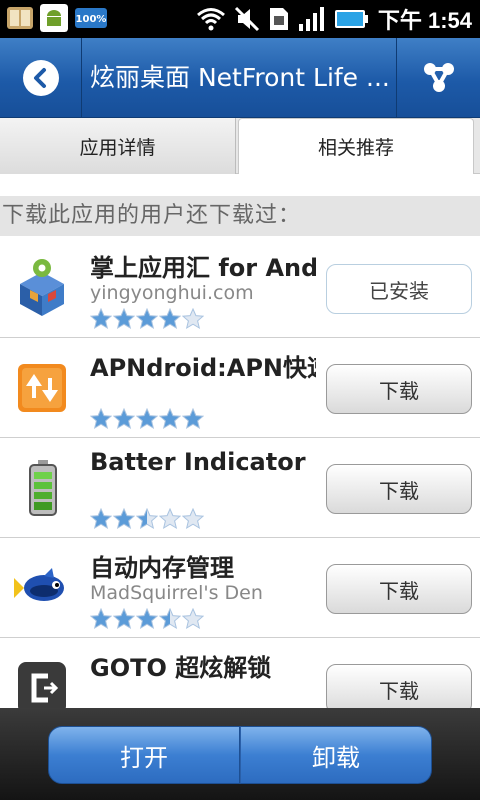  Describe the element at coordinates (399, 289) in the screenshot. I see `installed-button: 已安装` at that location.